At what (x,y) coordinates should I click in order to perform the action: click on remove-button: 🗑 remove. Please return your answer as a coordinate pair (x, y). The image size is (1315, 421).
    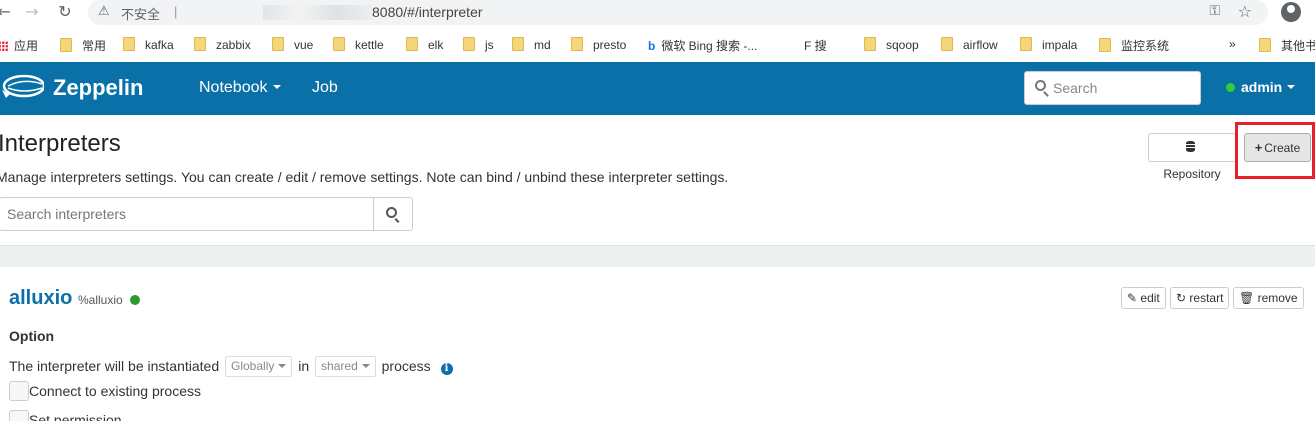
    Looking at the image, I should click on (1268, 298).